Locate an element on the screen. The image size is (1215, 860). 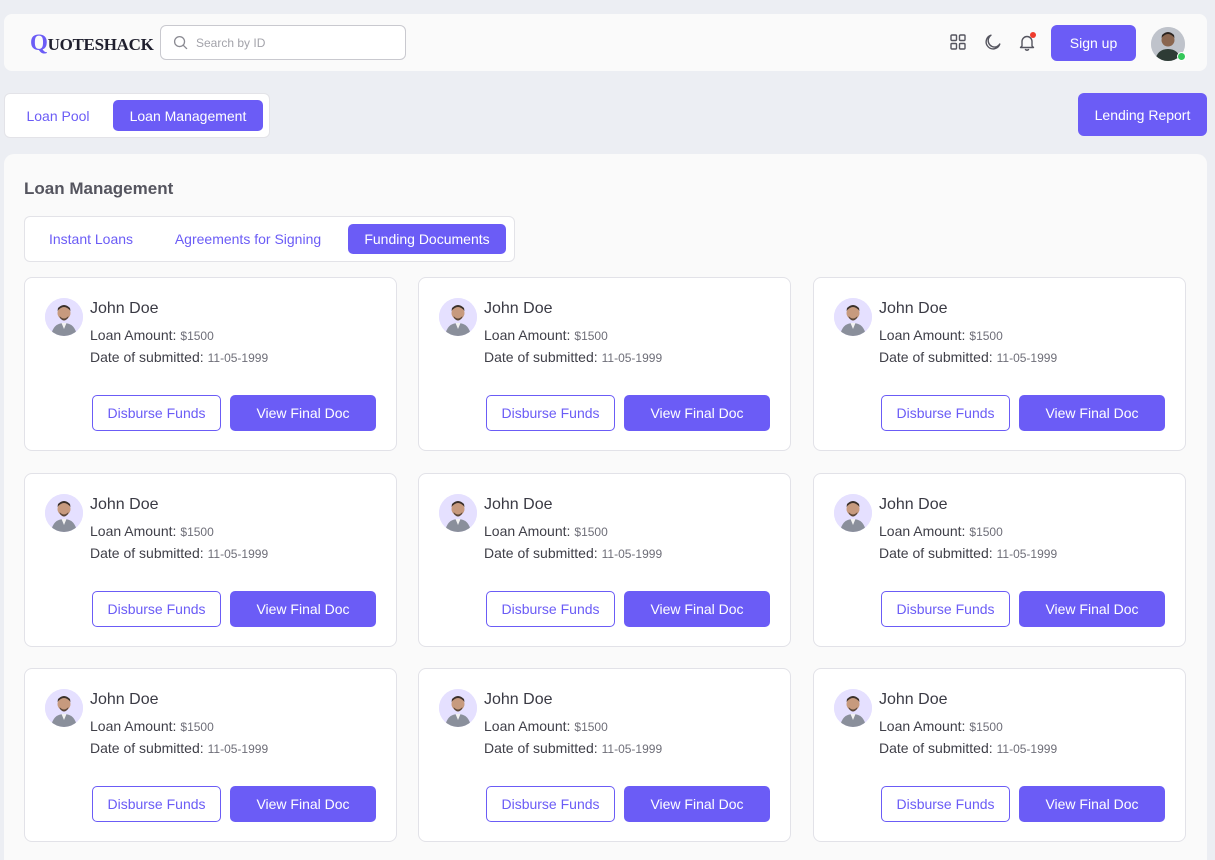
sign-up-button: Sign up is located at coordinates (1093, 43).